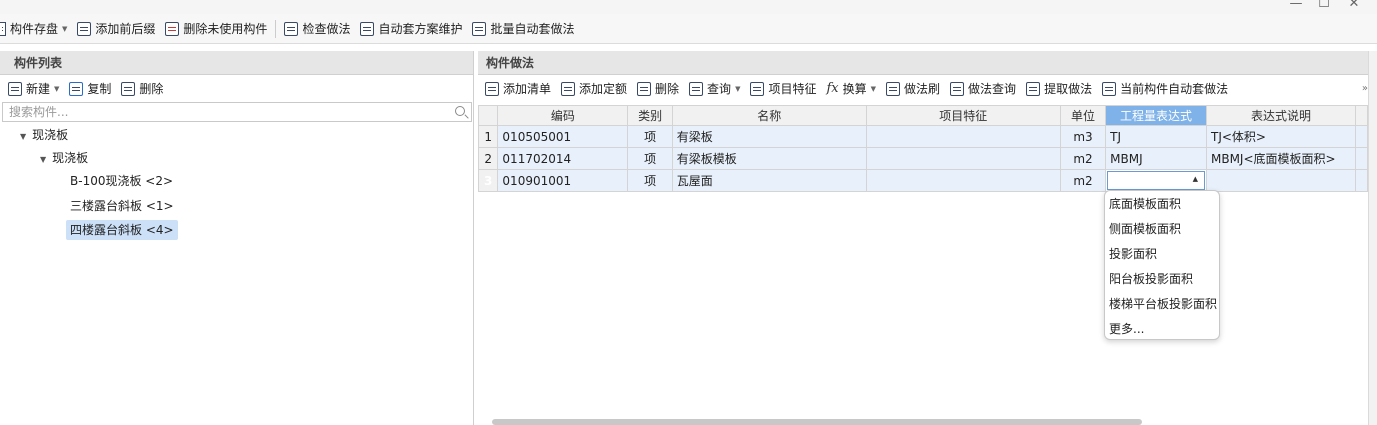 The width and height of the screenshot is (1377, 425). Describe the element at coordinates (563, 180) in the screenshot. I see `cell-code: 010901001` at that location.